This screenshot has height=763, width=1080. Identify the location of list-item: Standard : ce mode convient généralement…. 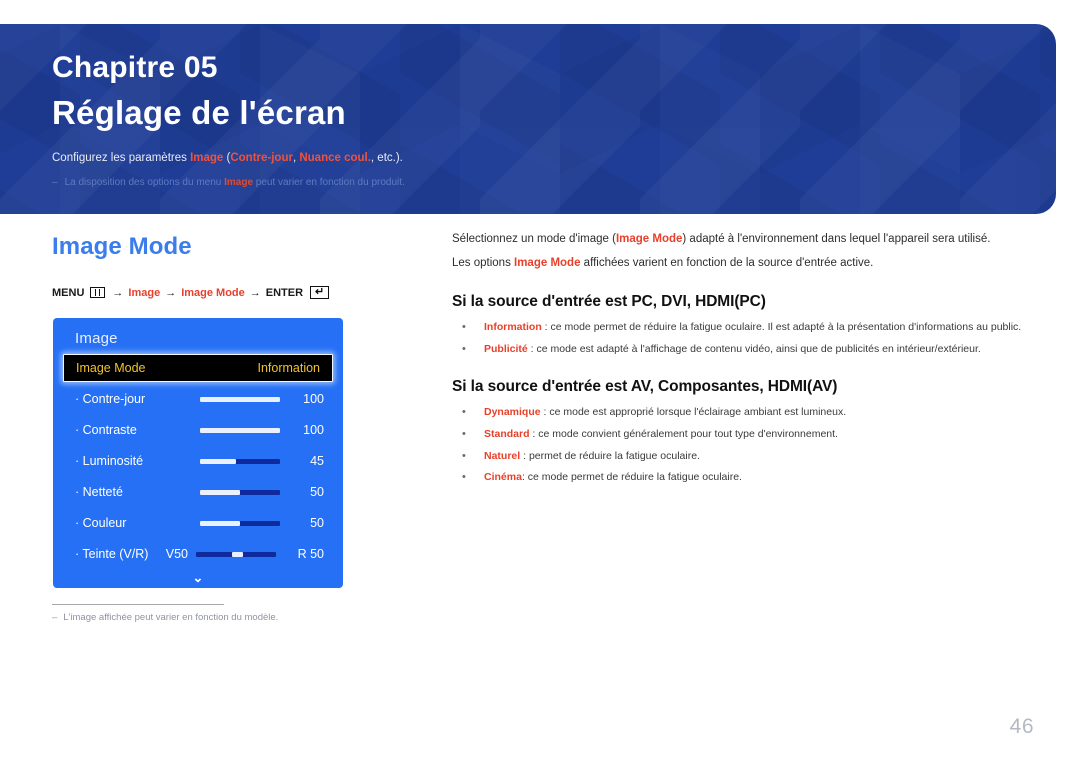
(740, 434).